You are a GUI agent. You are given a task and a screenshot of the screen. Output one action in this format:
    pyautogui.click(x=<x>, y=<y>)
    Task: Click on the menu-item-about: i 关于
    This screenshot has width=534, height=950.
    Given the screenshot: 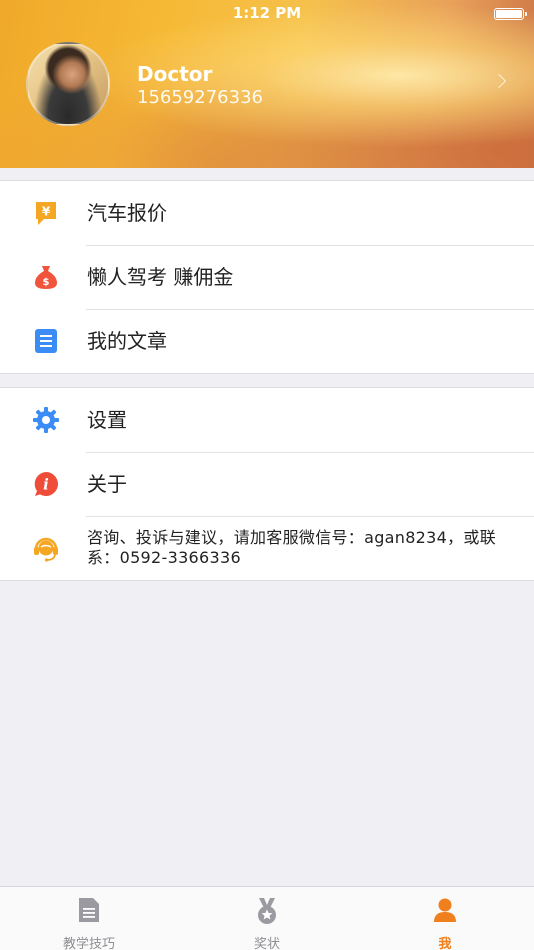 What is the action you would take?
    pyautogui.click(x=267, y=484)
    